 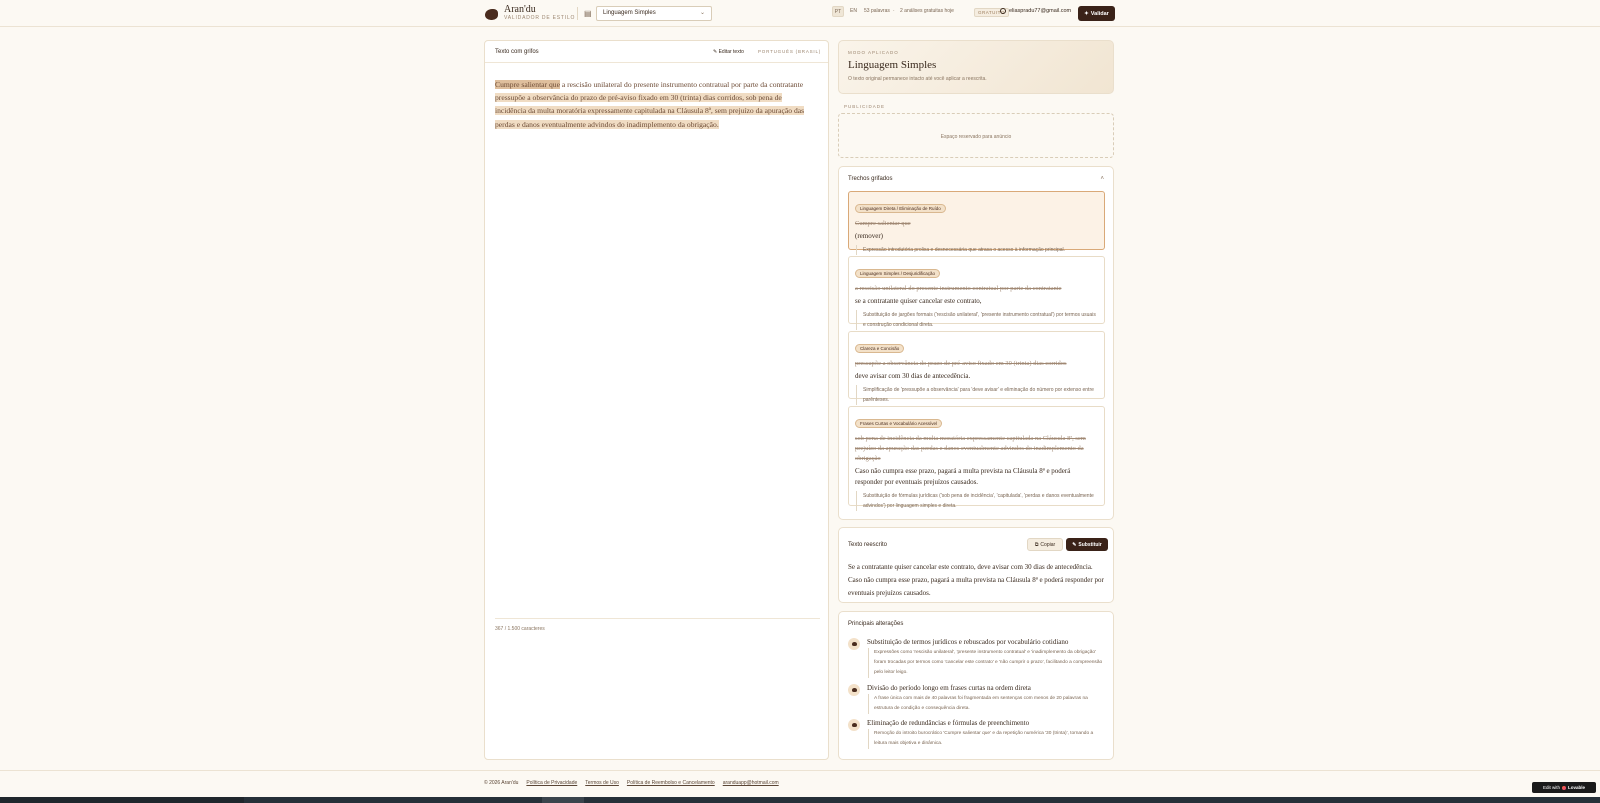 I want to click on brand-subtitle: VALIDADOR DE ESTILO, so click(x=540, y=18).